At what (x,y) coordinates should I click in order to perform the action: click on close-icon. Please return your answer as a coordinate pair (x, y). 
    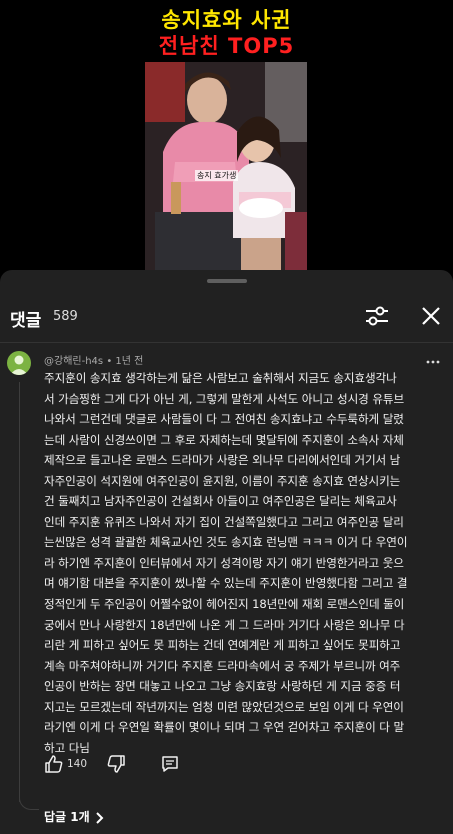
    Looking at the image, I should click on (431, 316).